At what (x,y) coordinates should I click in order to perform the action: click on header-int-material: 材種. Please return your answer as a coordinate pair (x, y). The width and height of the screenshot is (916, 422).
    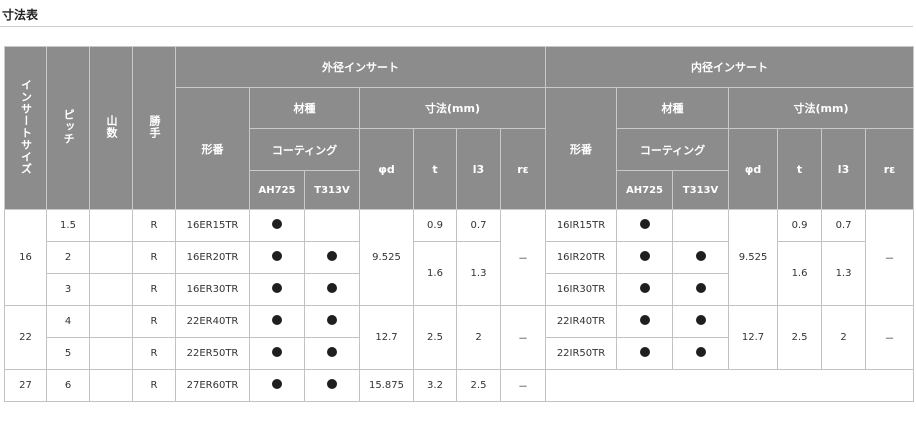
    Looking at the image, I should click on (673, 108).